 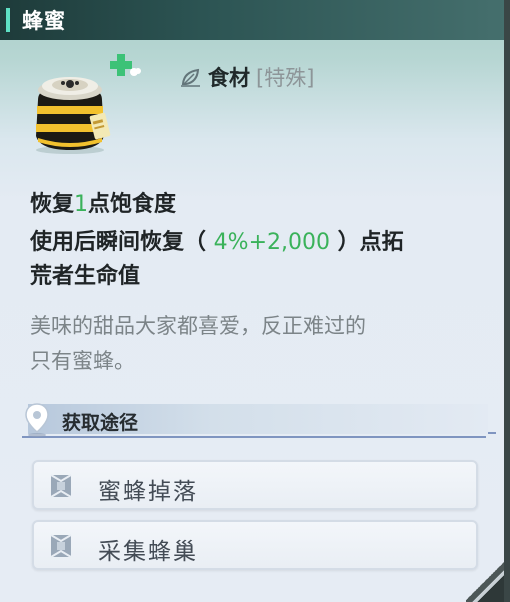 What do you see at coordinates (100, 423) in the screenshot?
I see `acquire-title: 获取途径` at bounding box center [100, 423].